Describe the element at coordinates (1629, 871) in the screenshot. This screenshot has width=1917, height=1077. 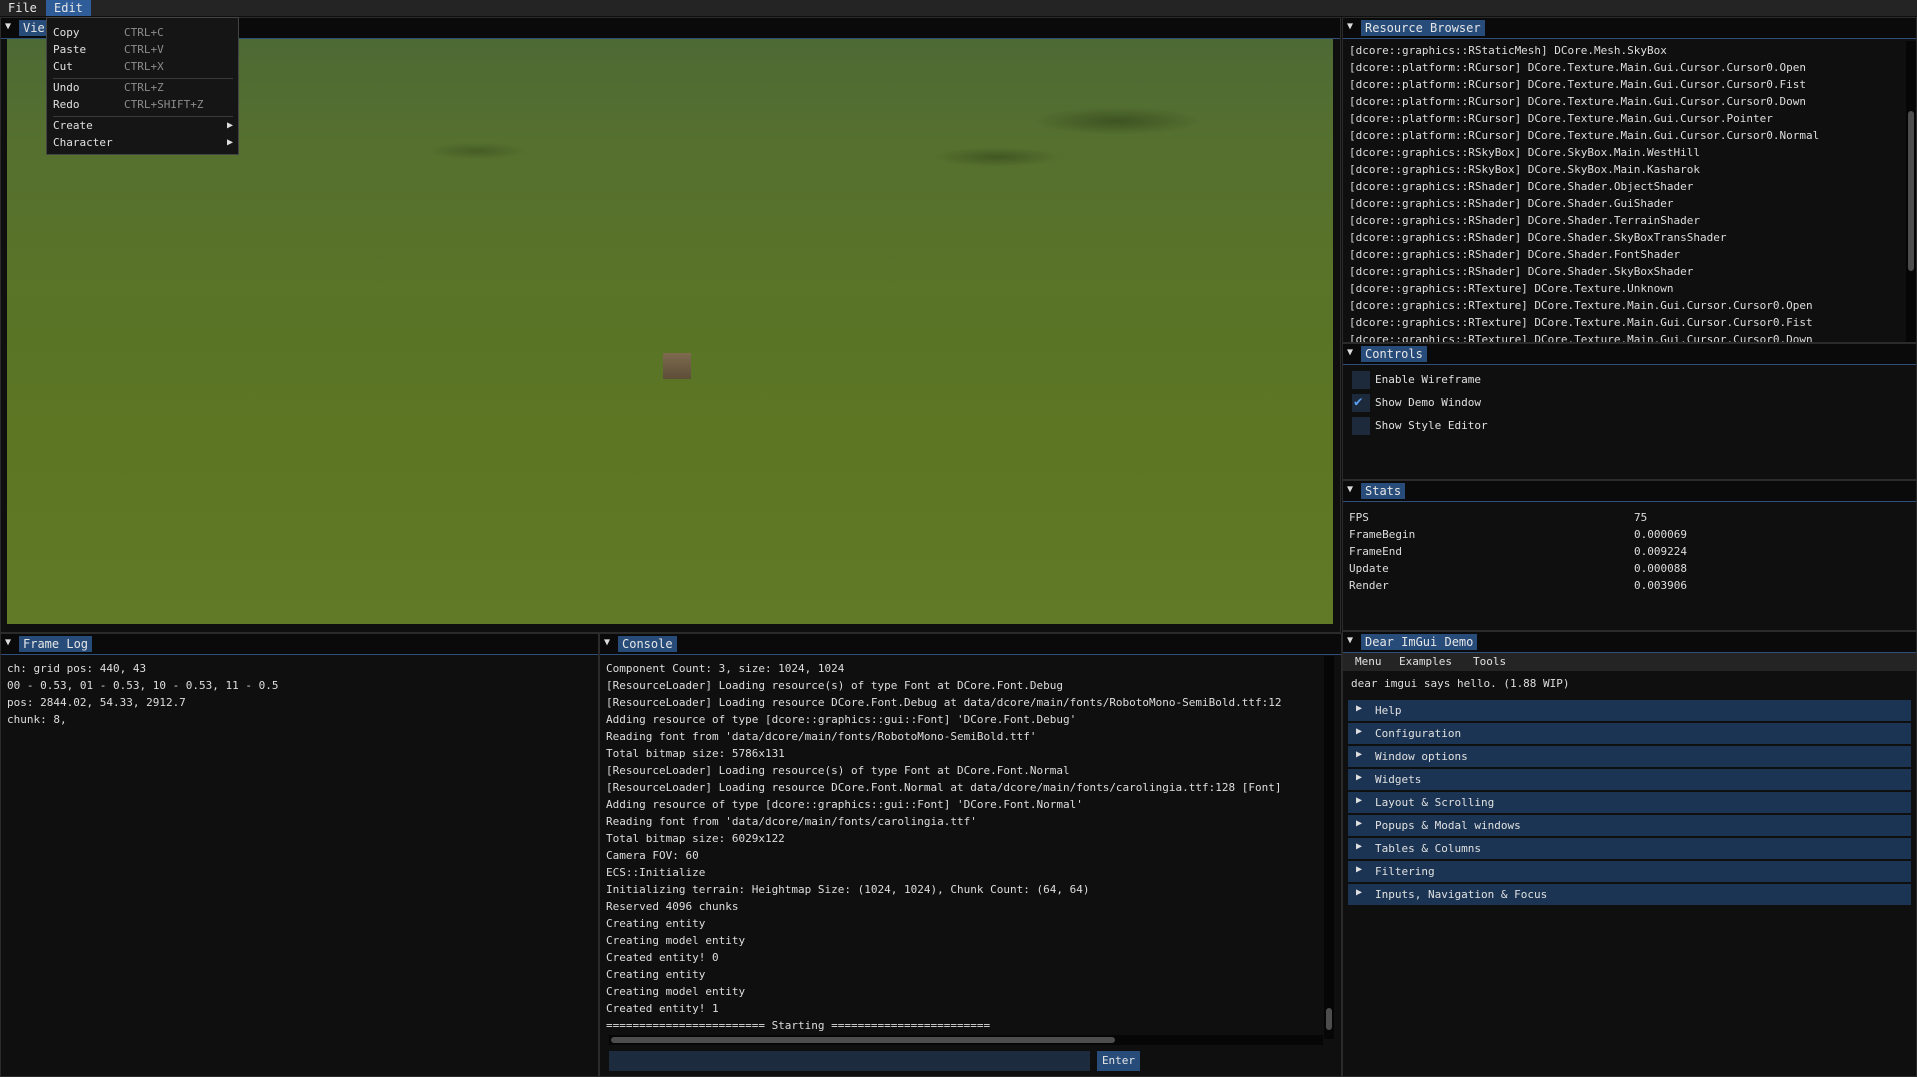
I see `header-filtering: ▶ Filtering` at that location.